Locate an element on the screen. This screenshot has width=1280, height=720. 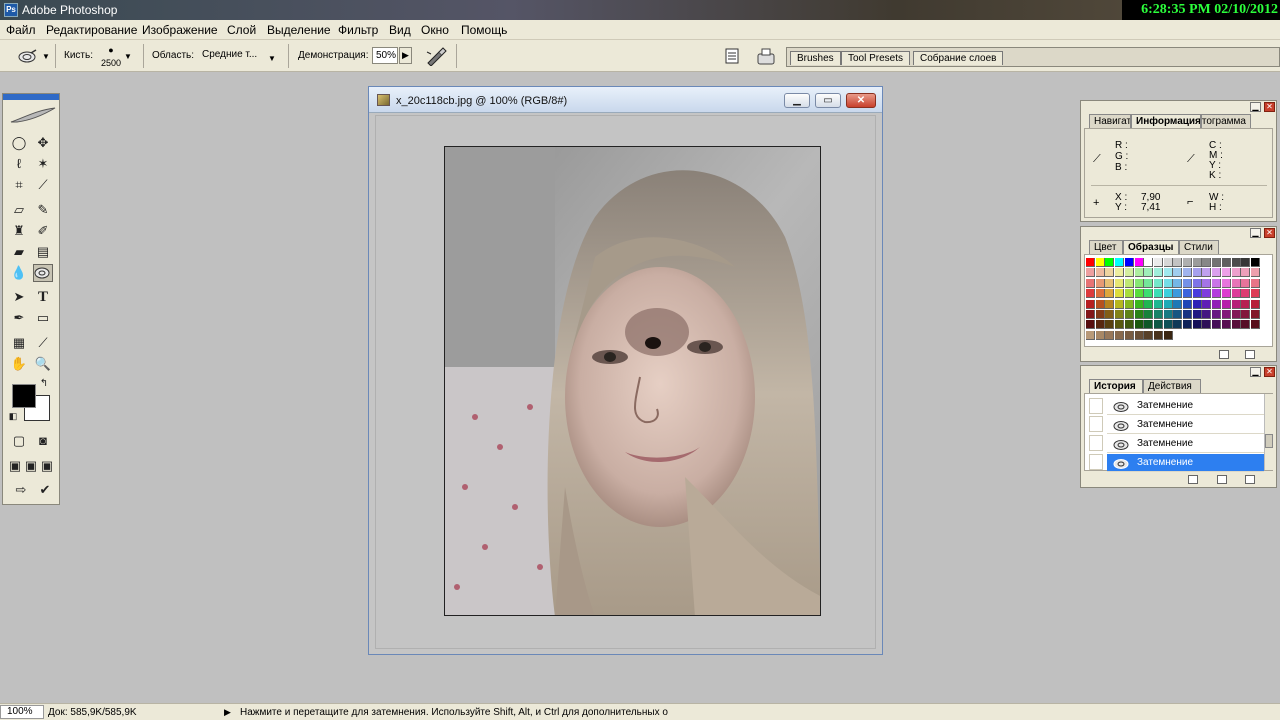
slice-tool-icon: ⟋ is located at coordinates (43, 185).